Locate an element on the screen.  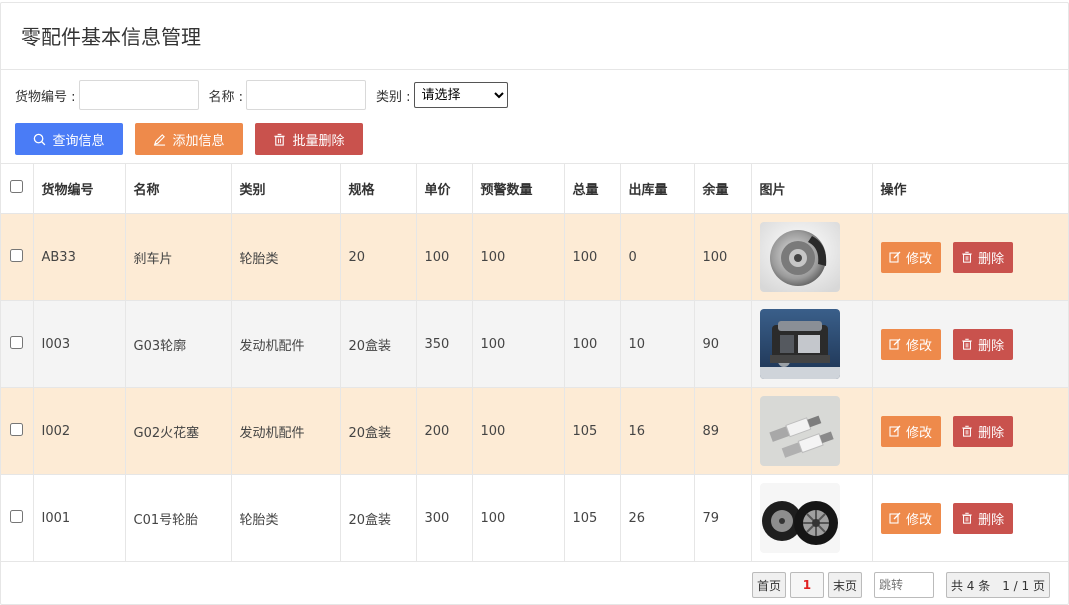
pagination: 首页 1 末页 共 4 条 1 / 1 页 is located at coordinates (899, 585).